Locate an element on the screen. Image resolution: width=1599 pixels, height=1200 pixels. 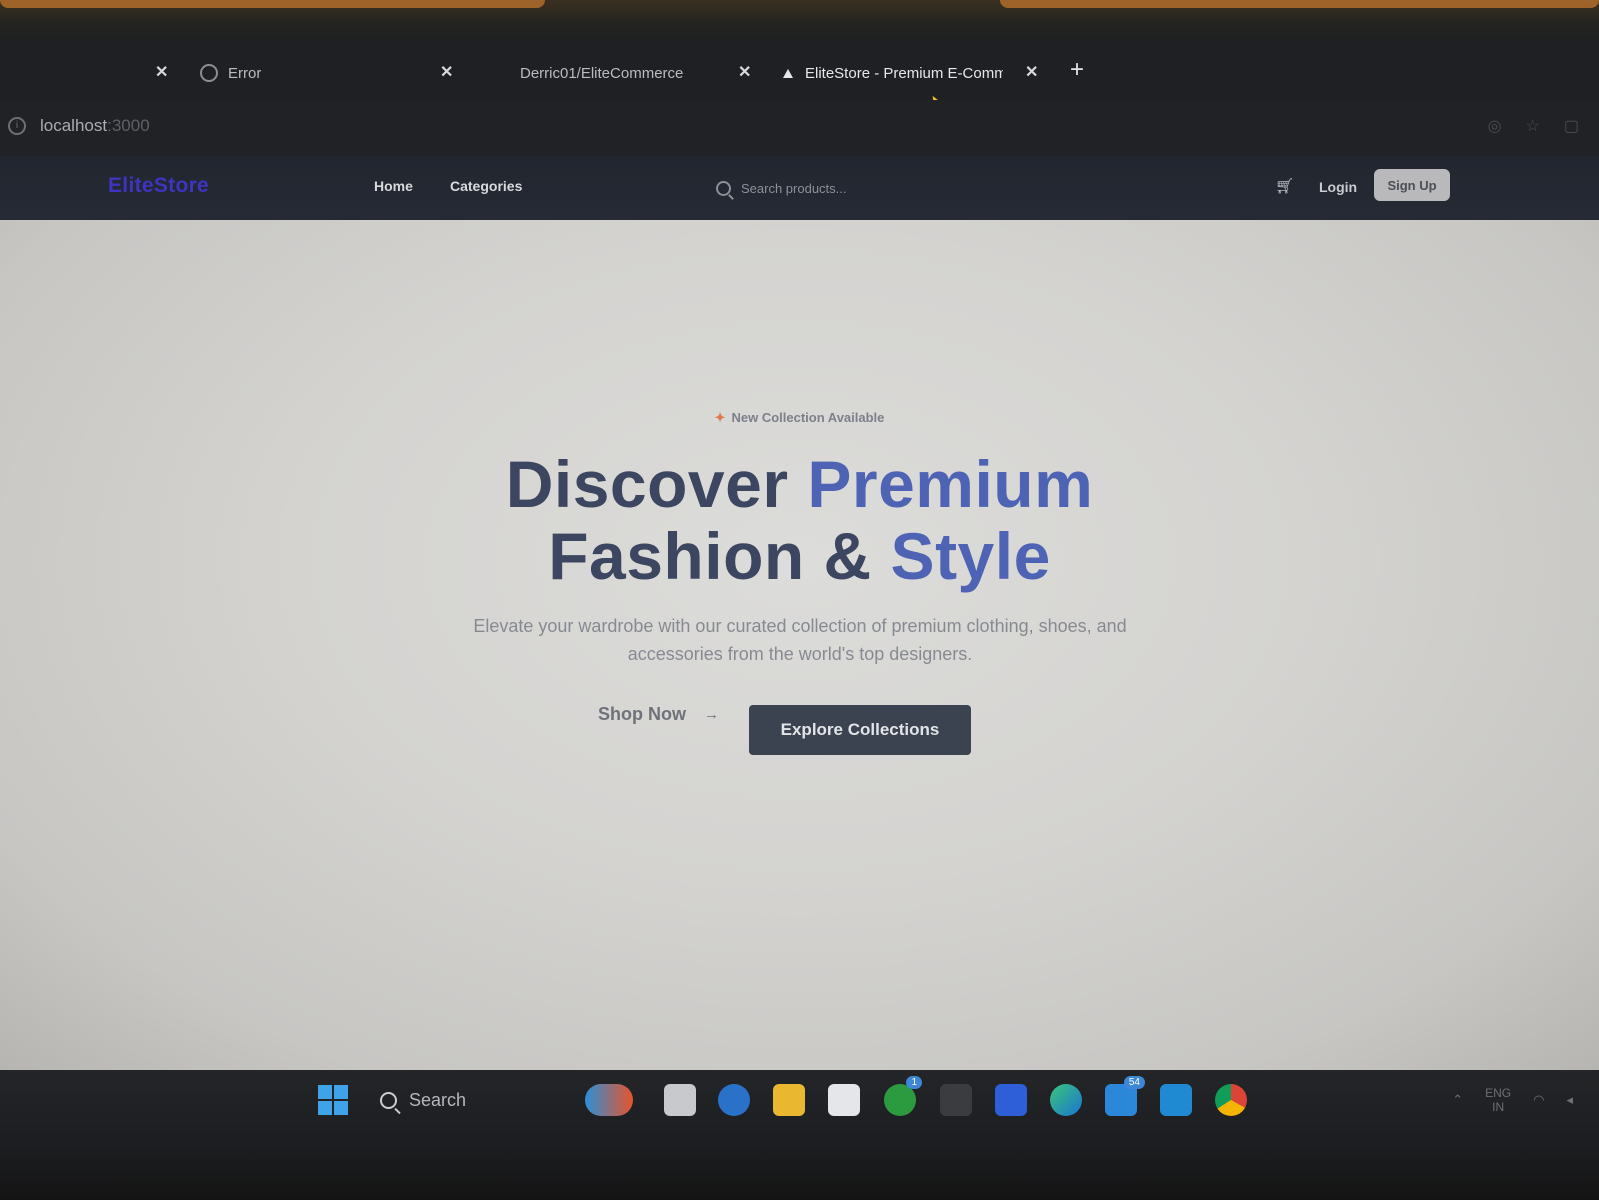
url-host: localhost is located at coordinates (74, 125).